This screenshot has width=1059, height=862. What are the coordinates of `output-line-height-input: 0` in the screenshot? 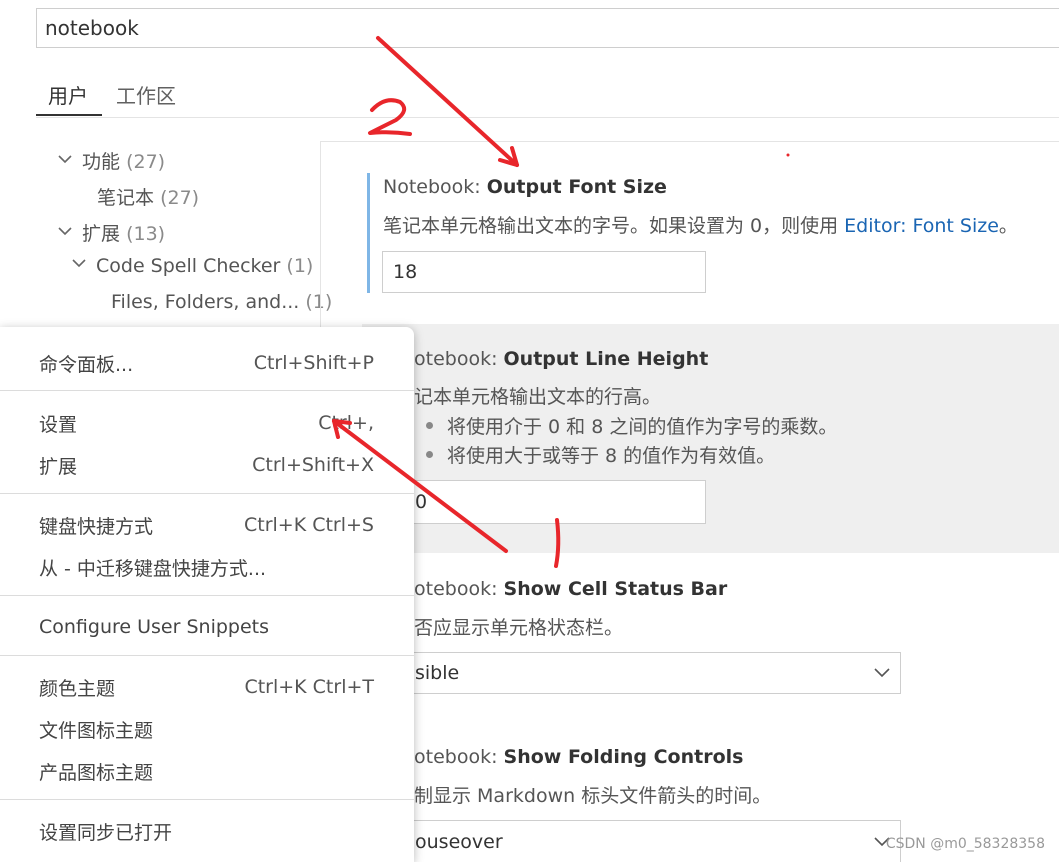 It's located at (544, 502).